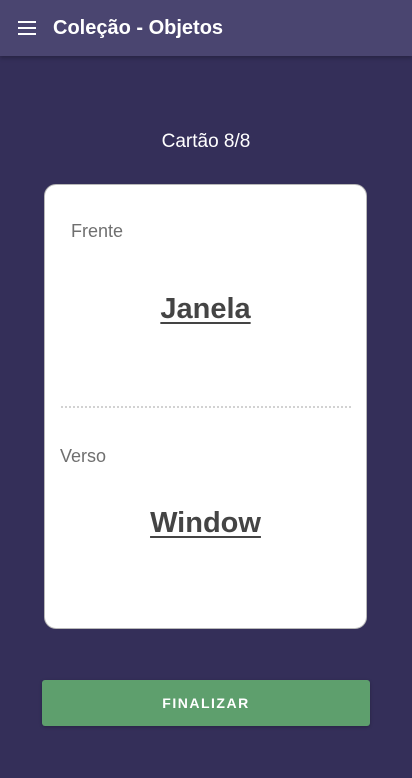  Describe the element at coordinates (205, 309) in the screenshot. I see `front-word: Janela` at that location.